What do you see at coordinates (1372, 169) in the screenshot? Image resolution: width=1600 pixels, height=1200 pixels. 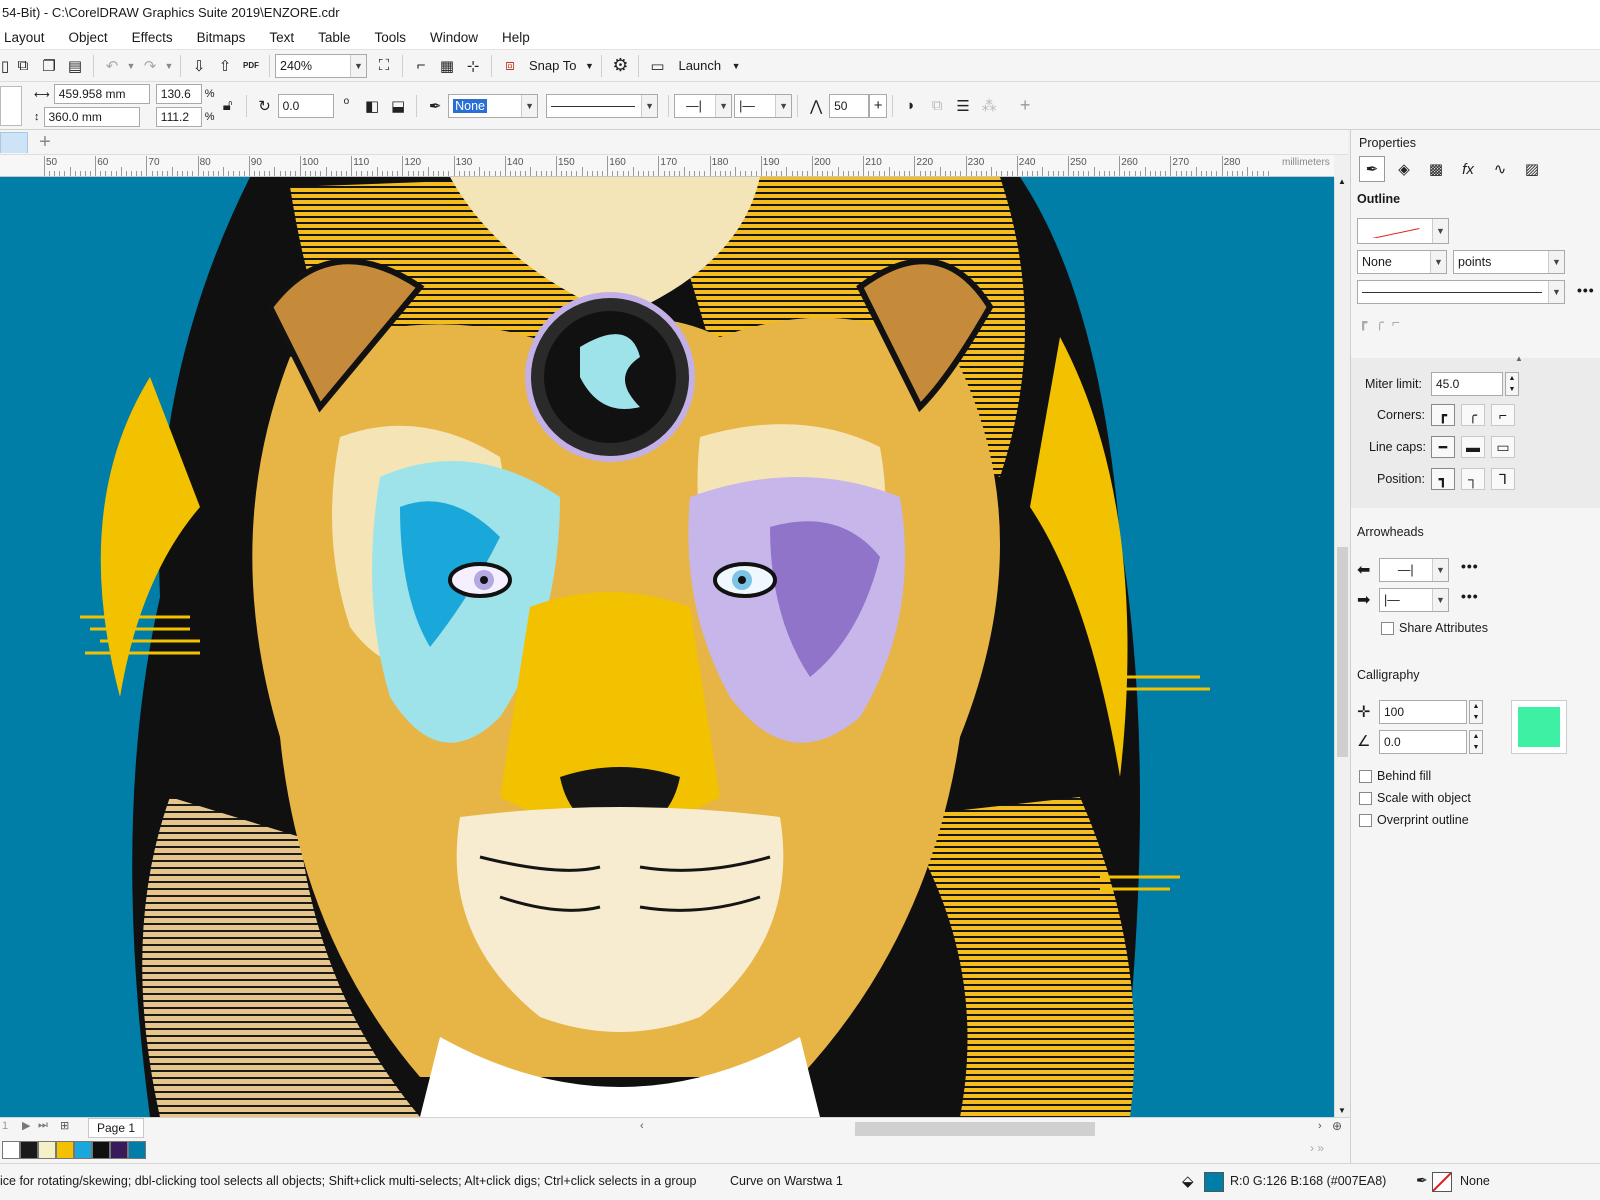 I see `outline-tab-icon: ✒` at bounding box center [1372, 169].